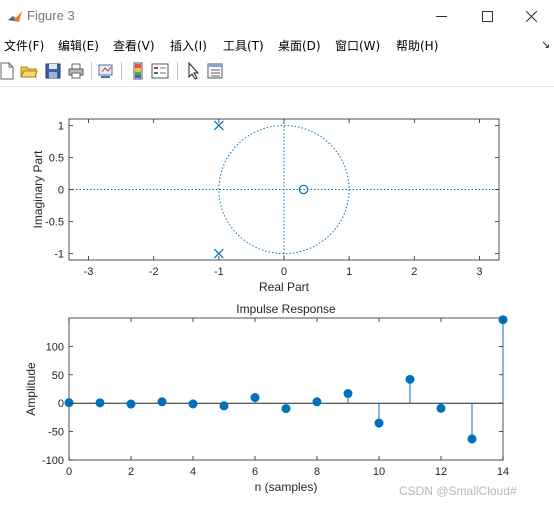 The height and width of the screenshot is (506, 554). What do you see at coordinates (56, 158) in the screenshot?
I see `y-tick-label: 0.5` at bounding box center [56, 158].